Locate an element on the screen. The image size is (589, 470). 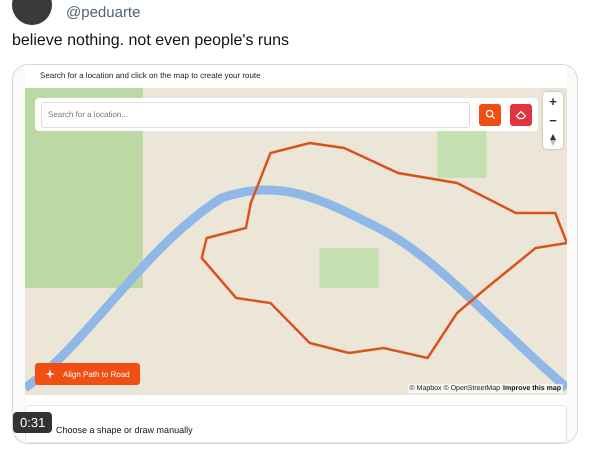
eraser-button is located at coordinates (521, 115).